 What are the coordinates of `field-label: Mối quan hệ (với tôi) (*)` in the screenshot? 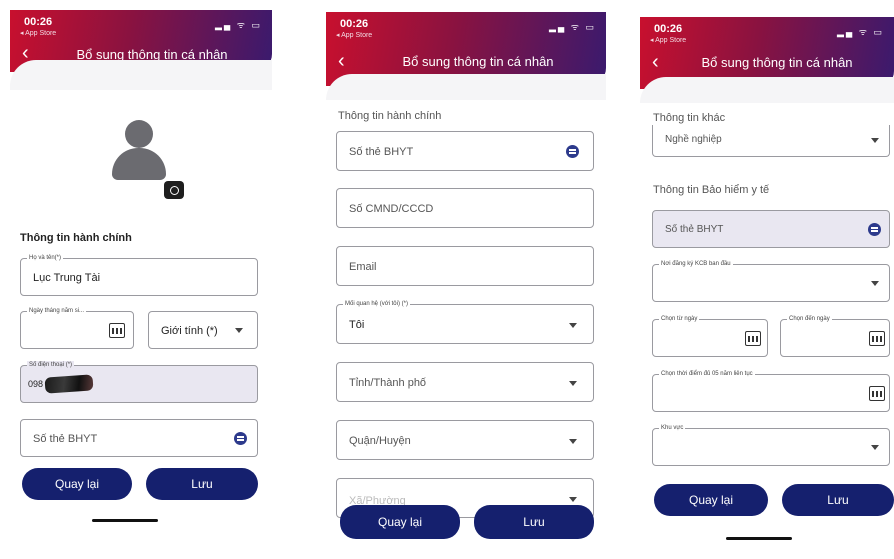 It's located at (376, 304).